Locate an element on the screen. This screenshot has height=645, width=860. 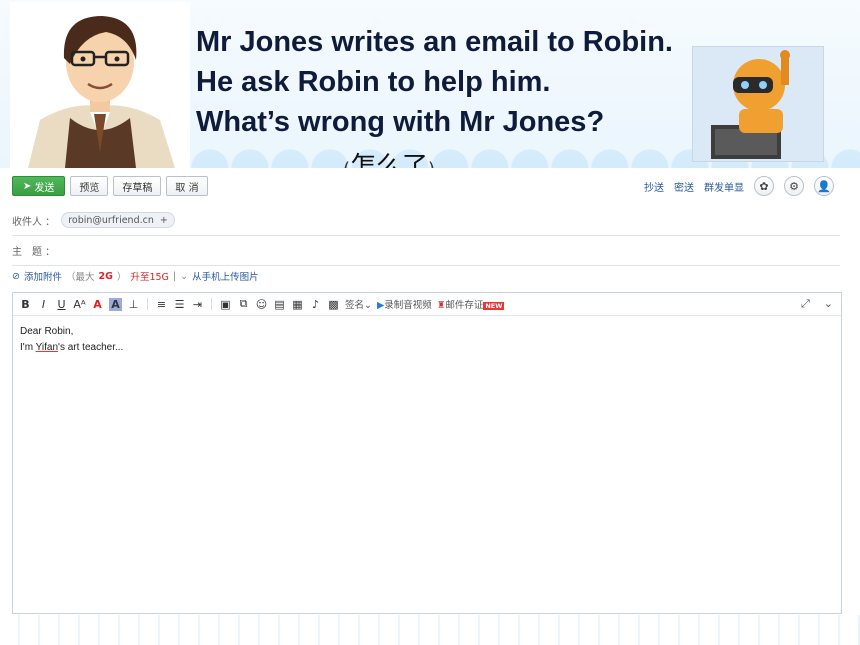
mail-proof-button: ♜邮件存证 NEW is located at coordinates (471, 304).